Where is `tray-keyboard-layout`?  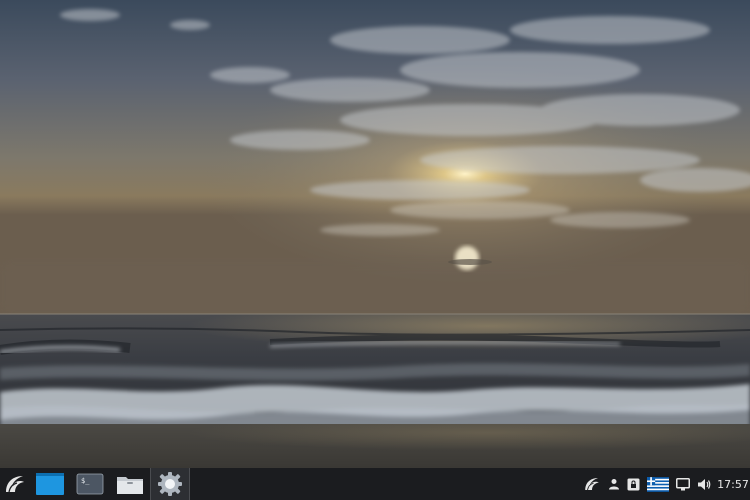 tray-keyboard-layout is located at coordinates (658, 484).